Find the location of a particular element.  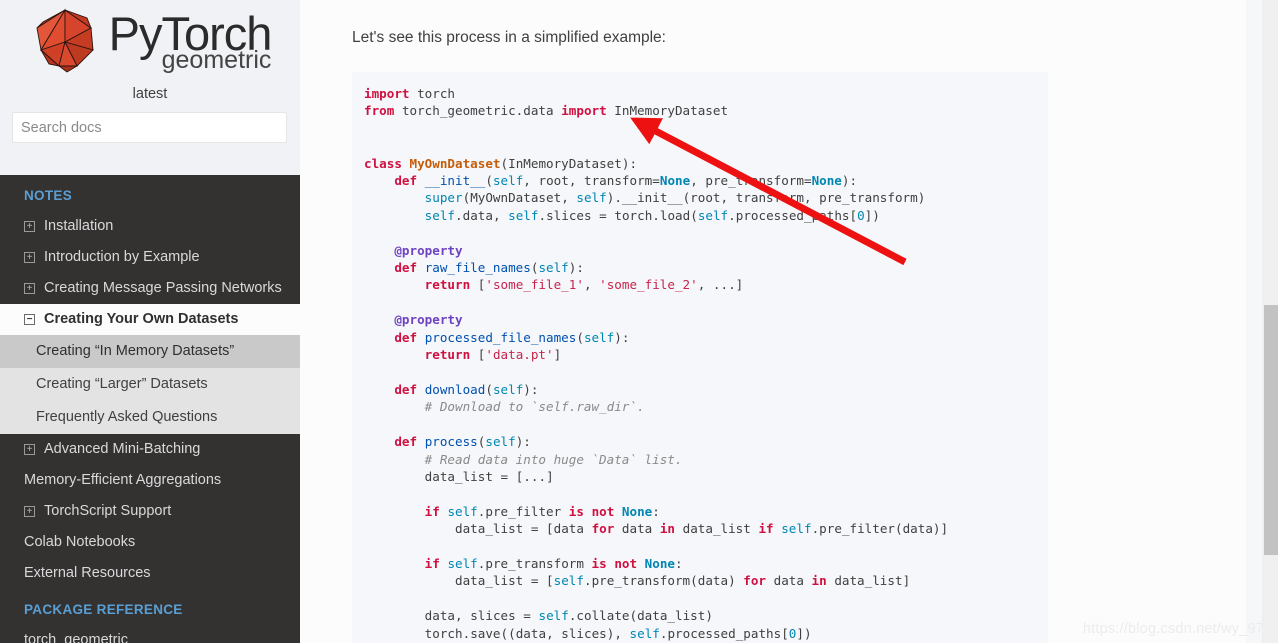

version-label: latest is located at coordinates (150, 94).